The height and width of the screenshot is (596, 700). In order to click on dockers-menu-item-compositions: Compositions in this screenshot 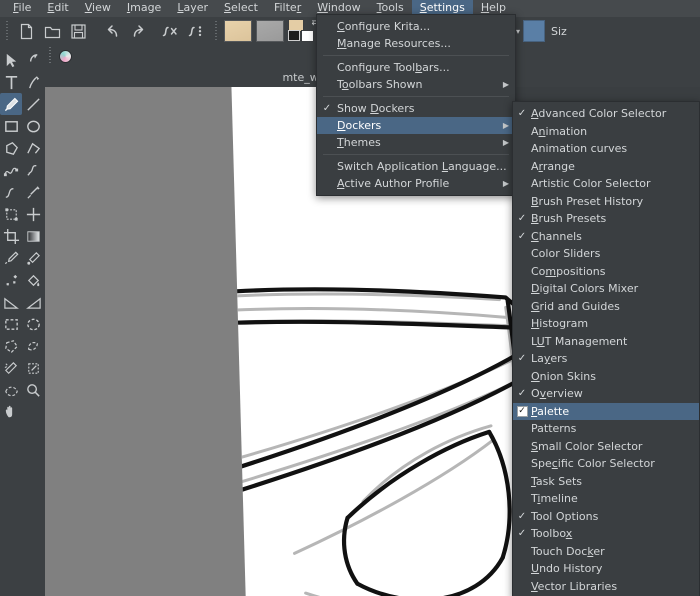, I will do `click(606, 272)`.